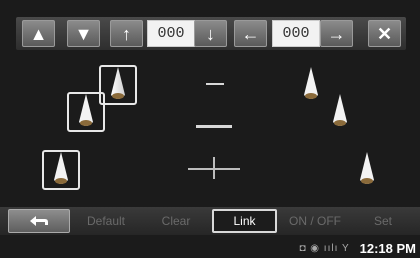 This screenshot has height=258, width=420. I want to click on status-icons: ◘ ◉ ıılı Y, so click(324, 248).